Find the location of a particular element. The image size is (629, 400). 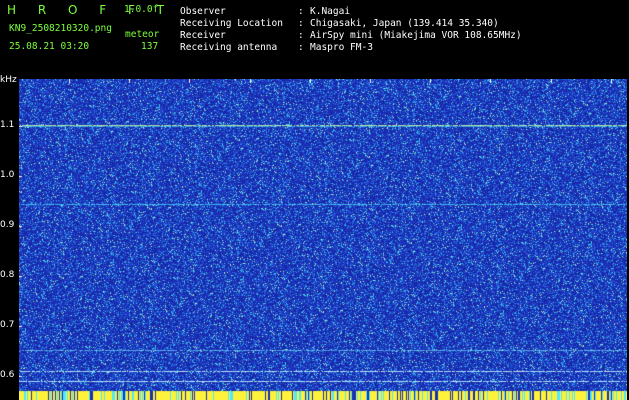

y-unit-label: kHz is located at coordinates (8, 80).